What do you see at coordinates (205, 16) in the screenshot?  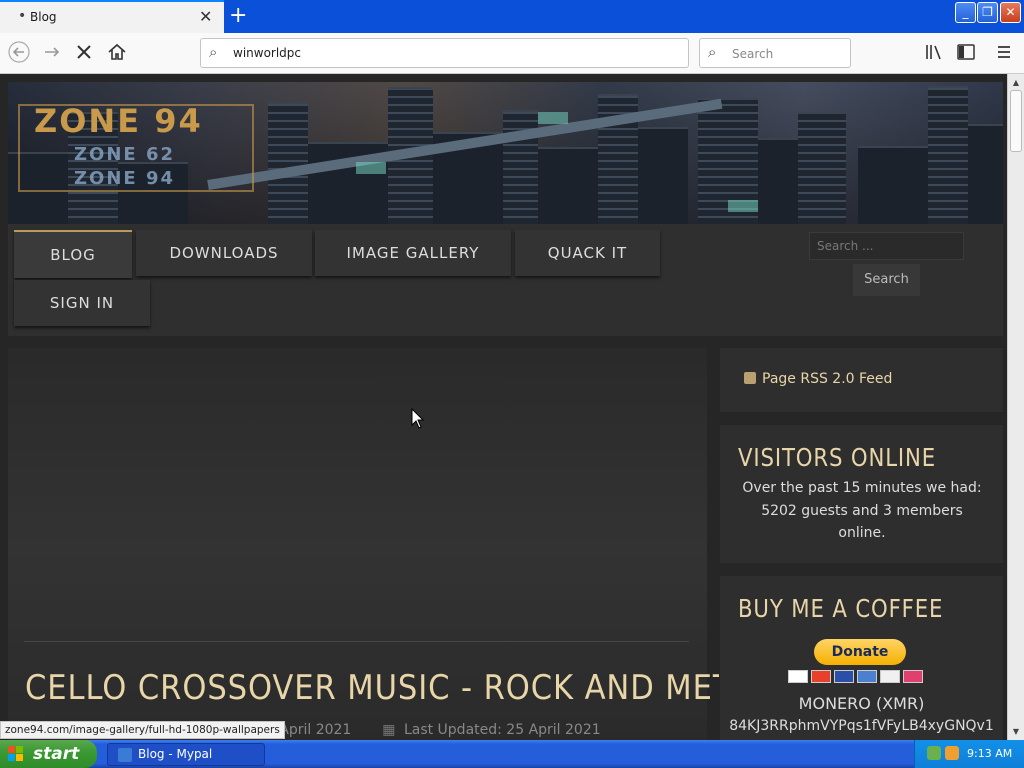 I see `close-tab-icon: ✕` at bounding box center [205, 16].